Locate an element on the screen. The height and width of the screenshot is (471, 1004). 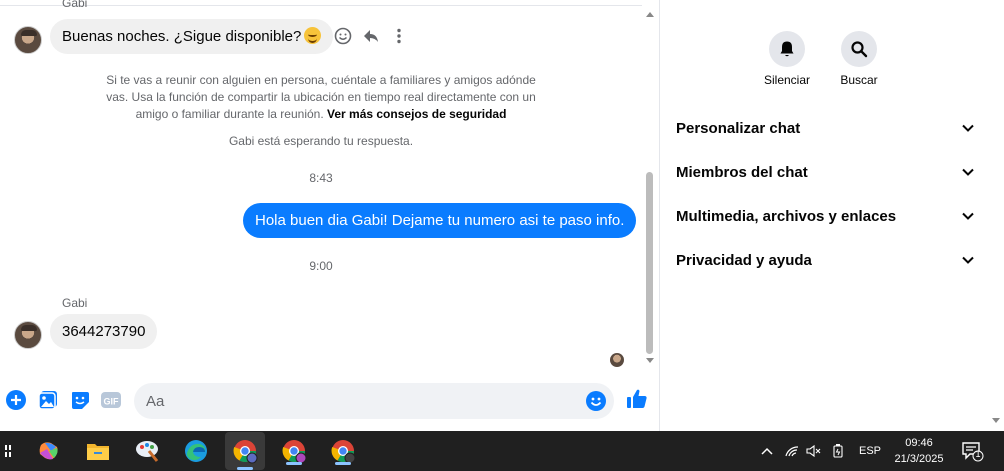
clock-time: 09:46 is located at coordinates (919, 443).